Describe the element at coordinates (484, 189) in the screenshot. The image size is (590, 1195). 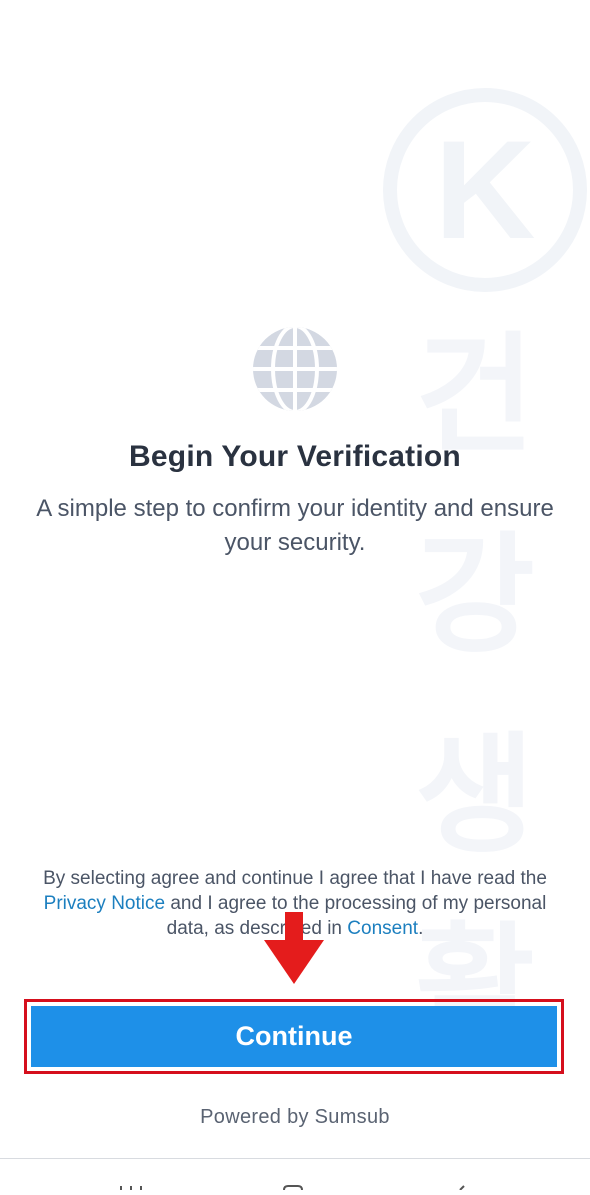
I see `watermark-letter: K` at that location.